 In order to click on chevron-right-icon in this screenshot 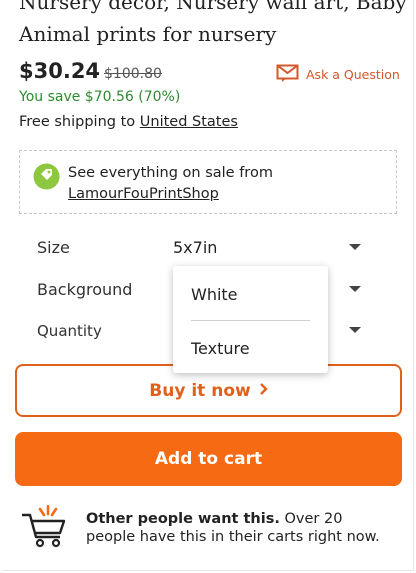, I will do `click(263, 391)`.